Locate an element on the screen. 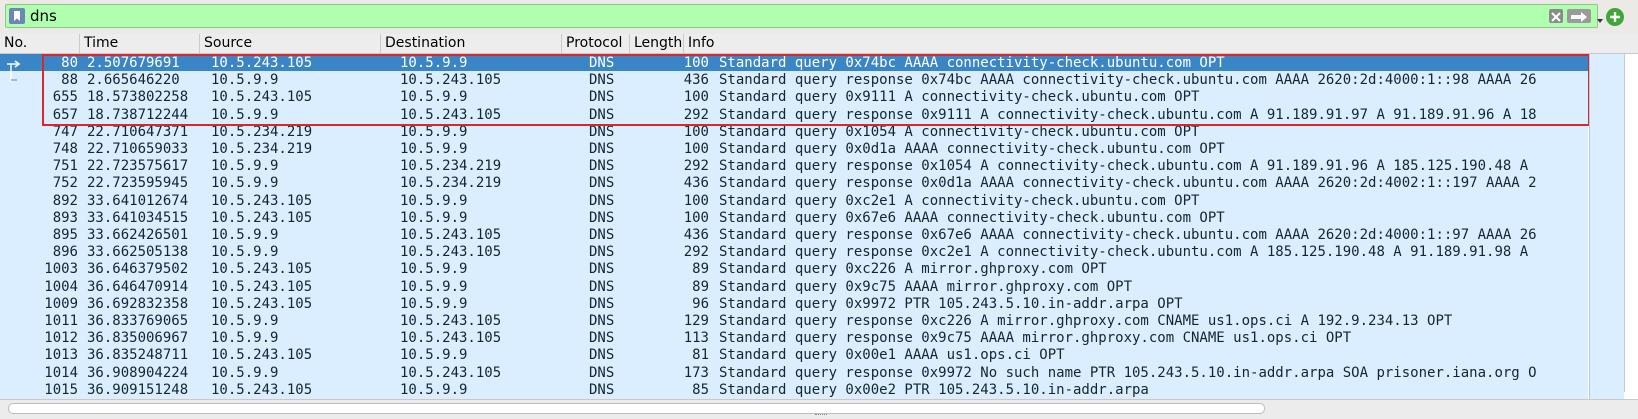 The height and width of the screenshot is (419, 1638). column-header-protocol: Protocol is located at coordinates (596, 43).